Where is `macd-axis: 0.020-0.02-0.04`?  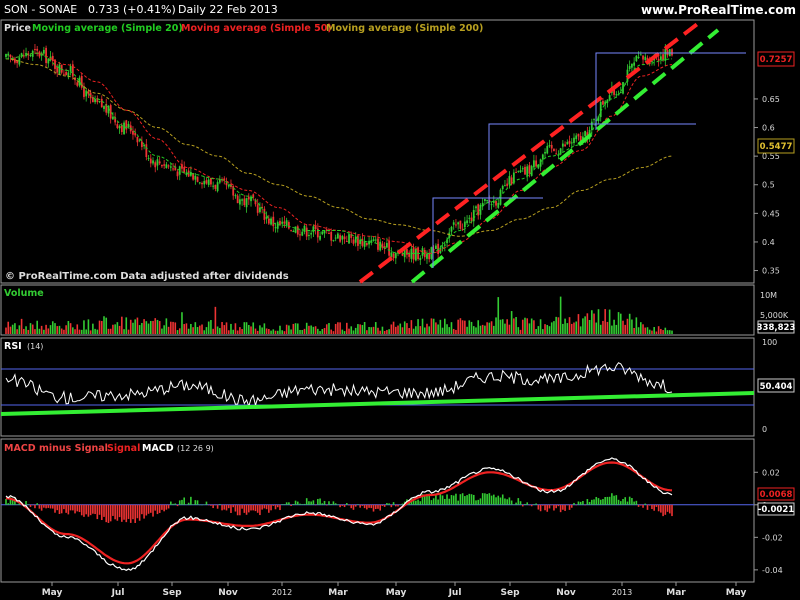
macd-axis: 0.020-0.02-0.04 is located at coordinates (768, 521).